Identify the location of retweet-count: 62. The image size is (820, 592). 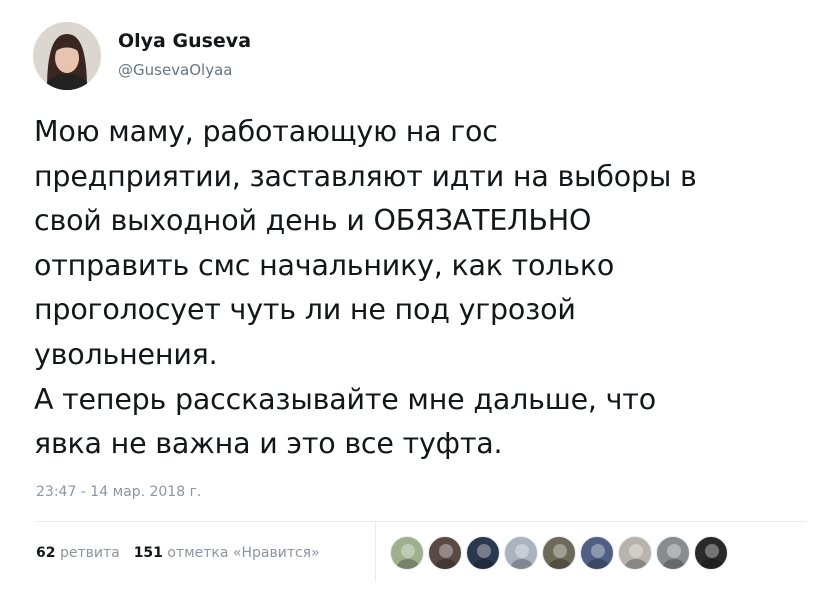
(46, 553).